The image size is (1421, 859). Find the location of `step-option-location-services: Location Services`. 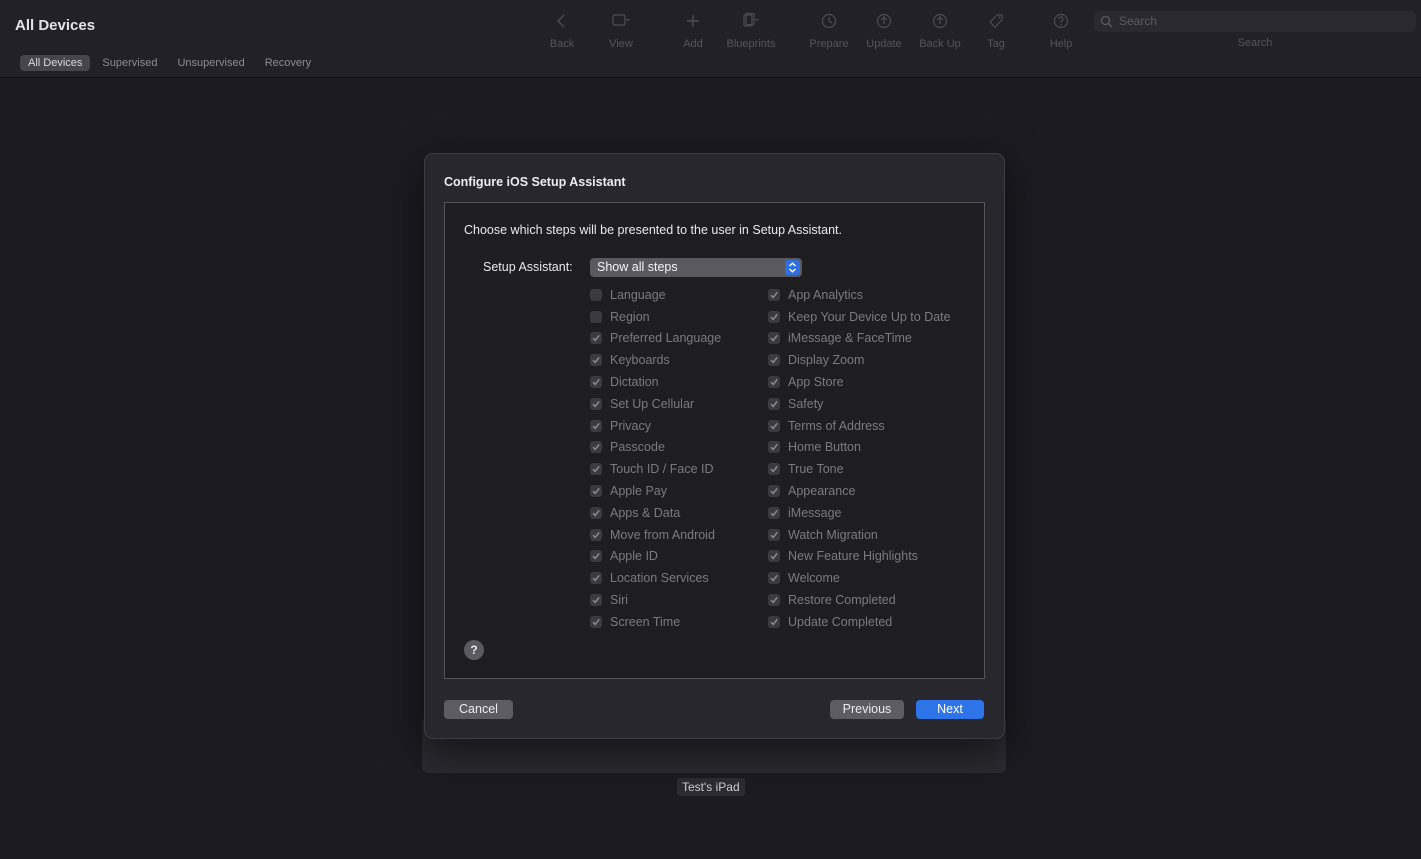

step-option-location-services: Location Services is located at coordinates (655, 578).